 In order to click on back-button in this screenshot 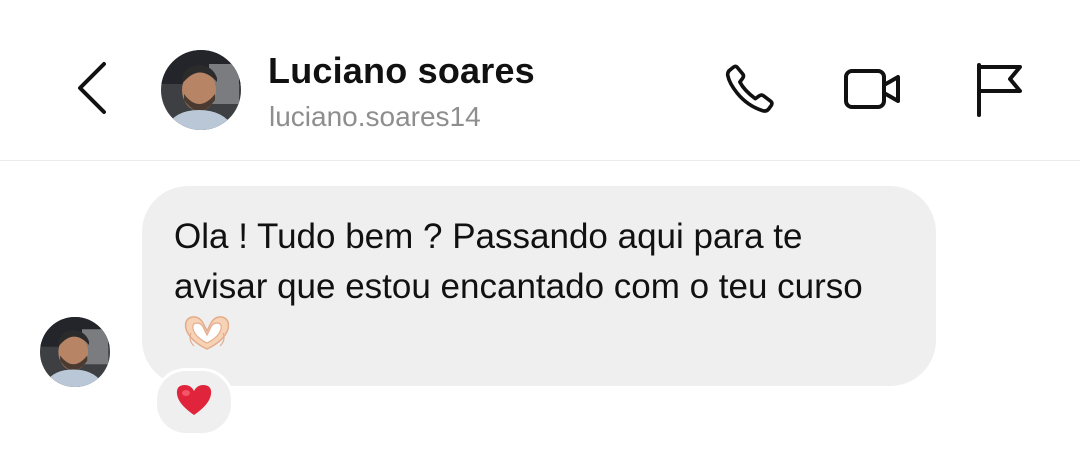, I will do `click(92, 90)`.